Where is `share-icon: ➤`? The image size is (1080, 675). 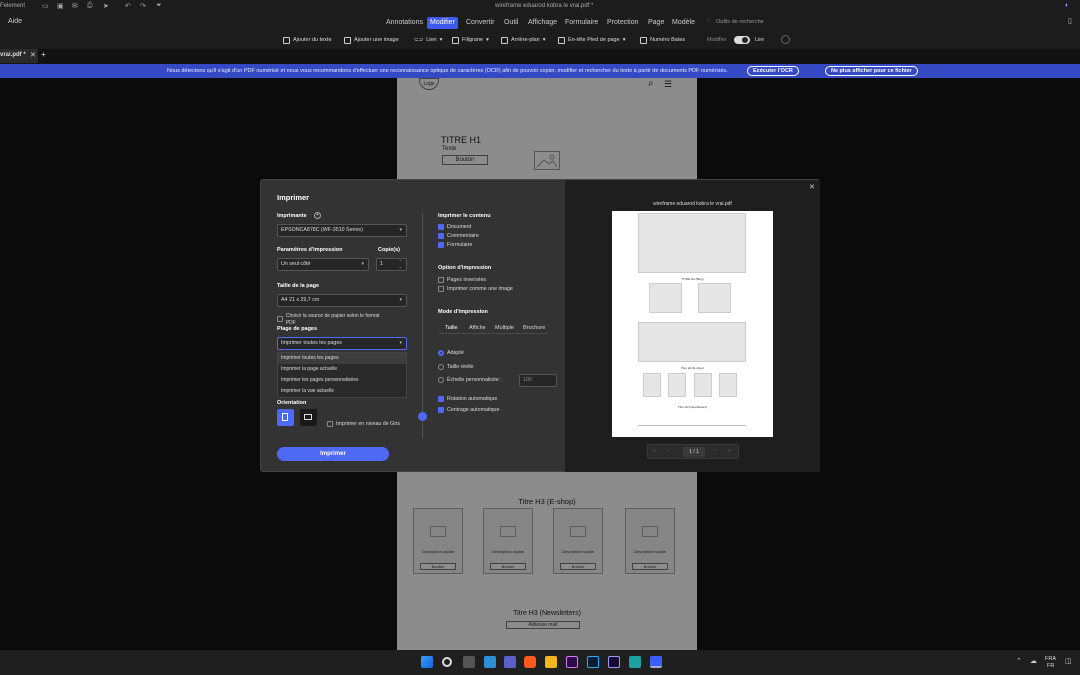 share-icon: ➤ is located at coordinates (106, 6).